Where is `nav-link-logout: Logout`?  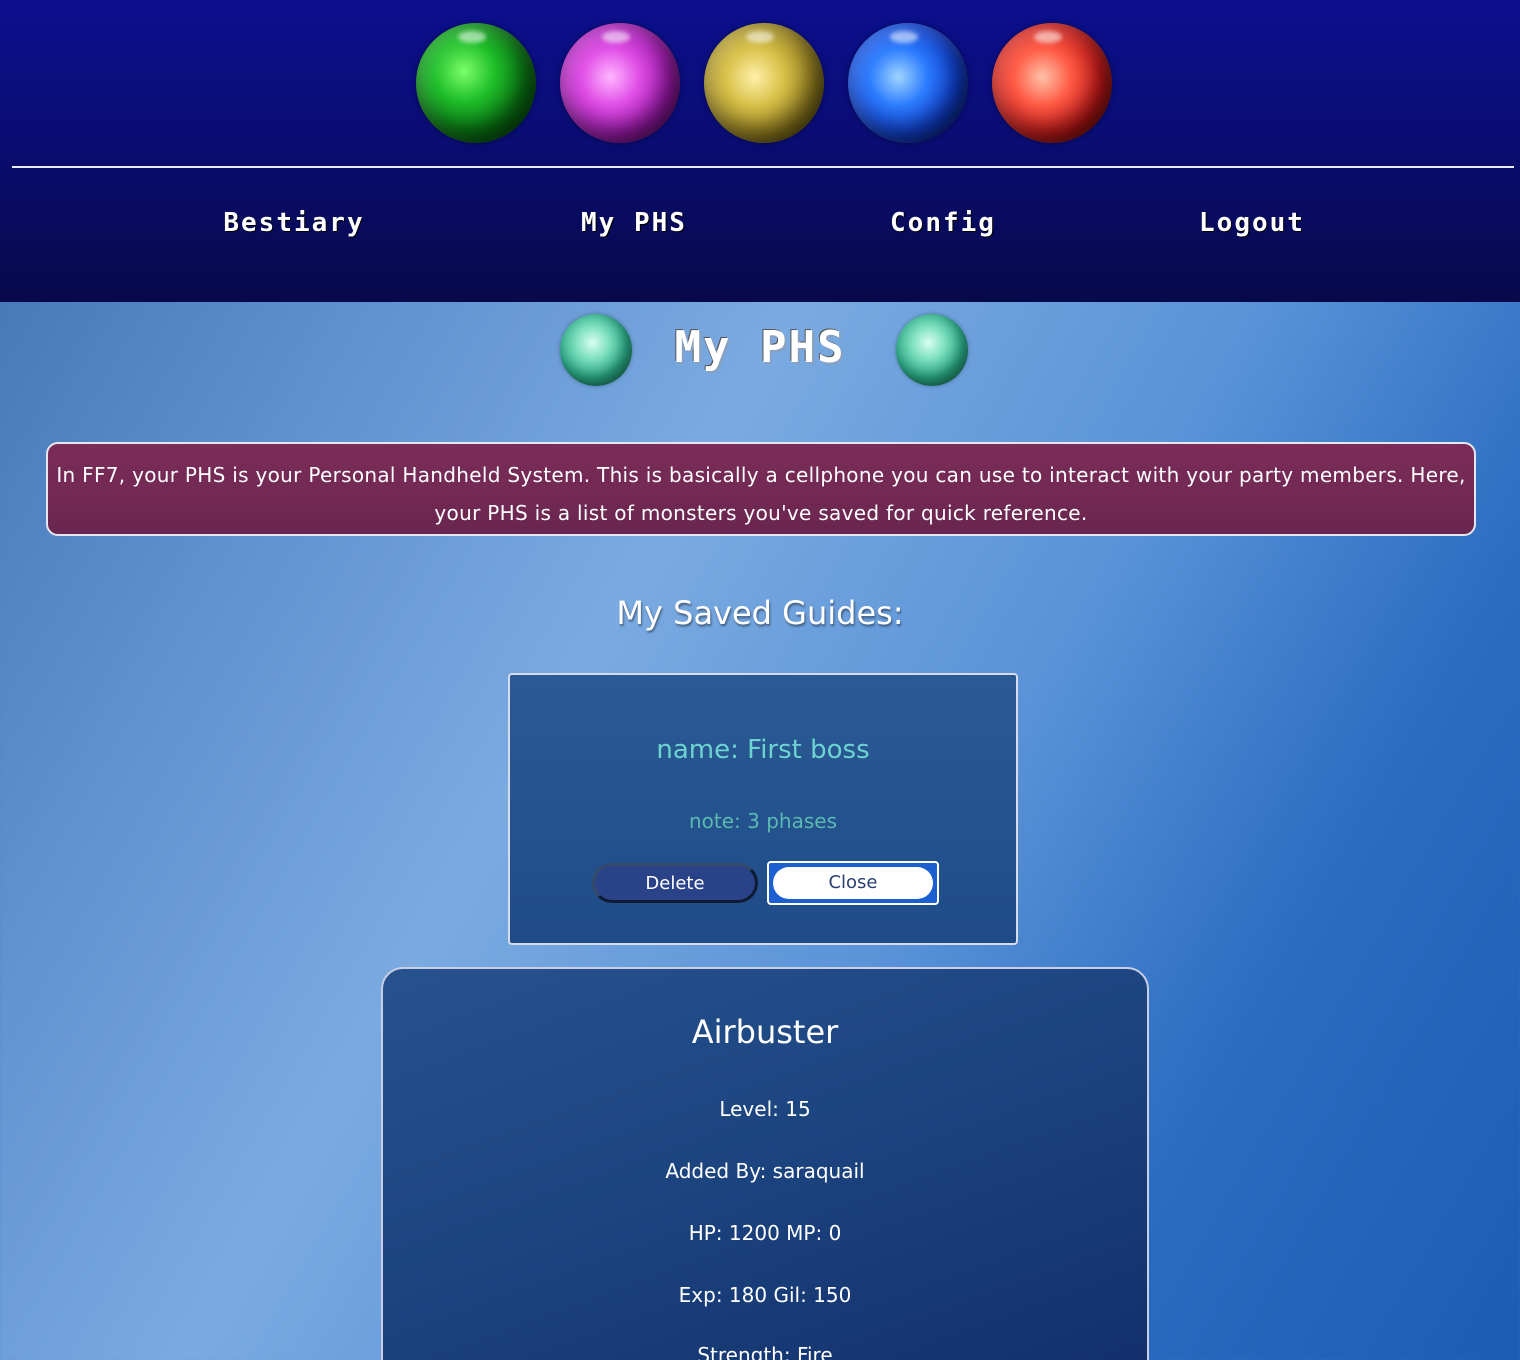 nav-link-logout: Logout is located at coordinates (1252, 223).